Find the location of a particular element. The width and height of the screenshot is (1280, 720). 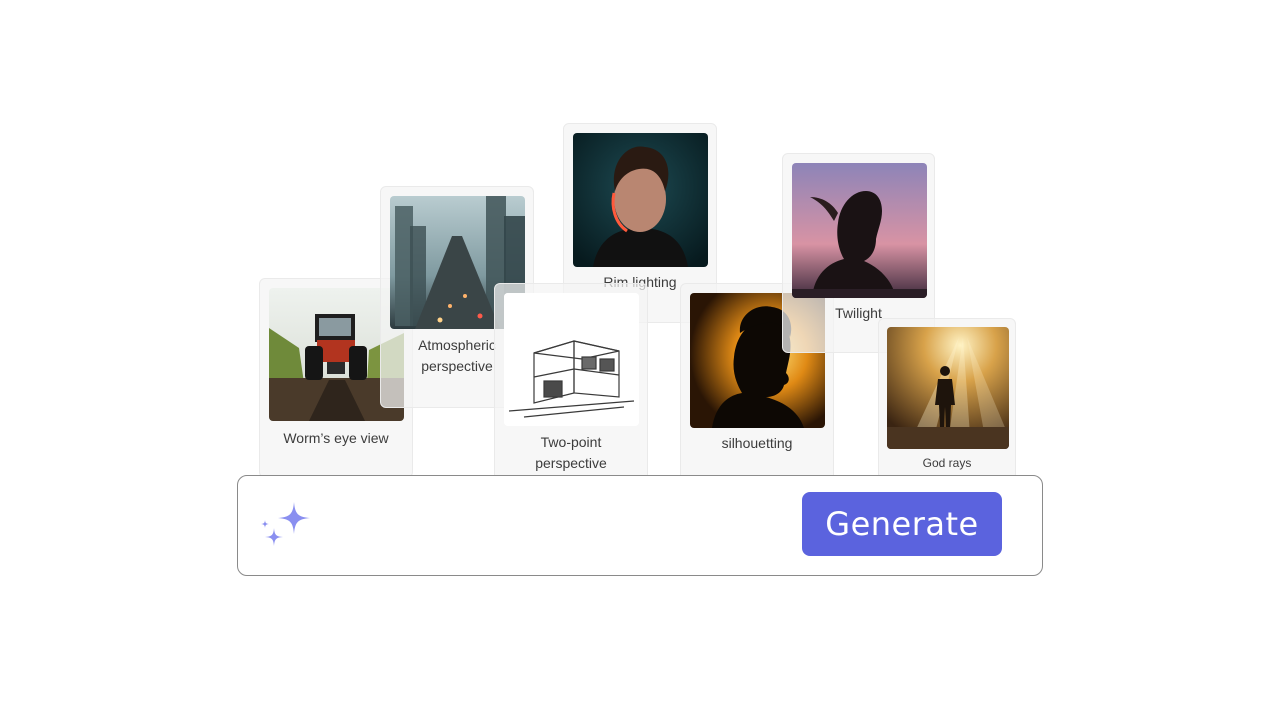

card-label: Two-point perspective is located at coordinates (571, 452).